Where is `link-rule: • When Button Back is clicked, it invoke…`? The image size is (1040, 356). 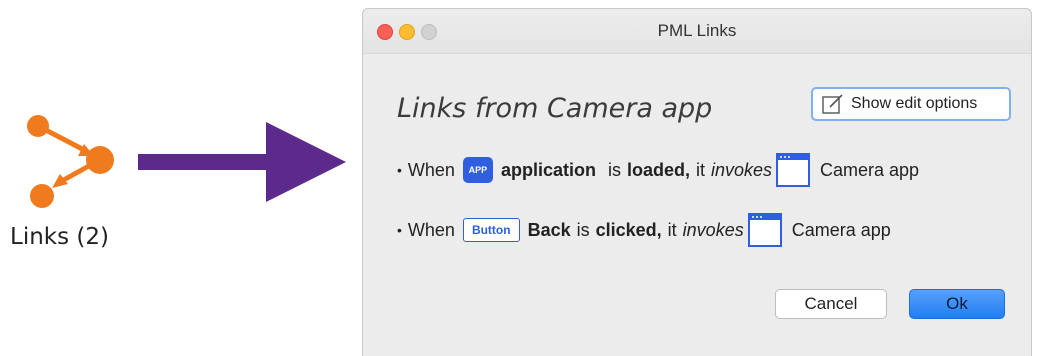 link-rule: • When Button Back is clicked, it invoke… is located at coordinates (644, 230).